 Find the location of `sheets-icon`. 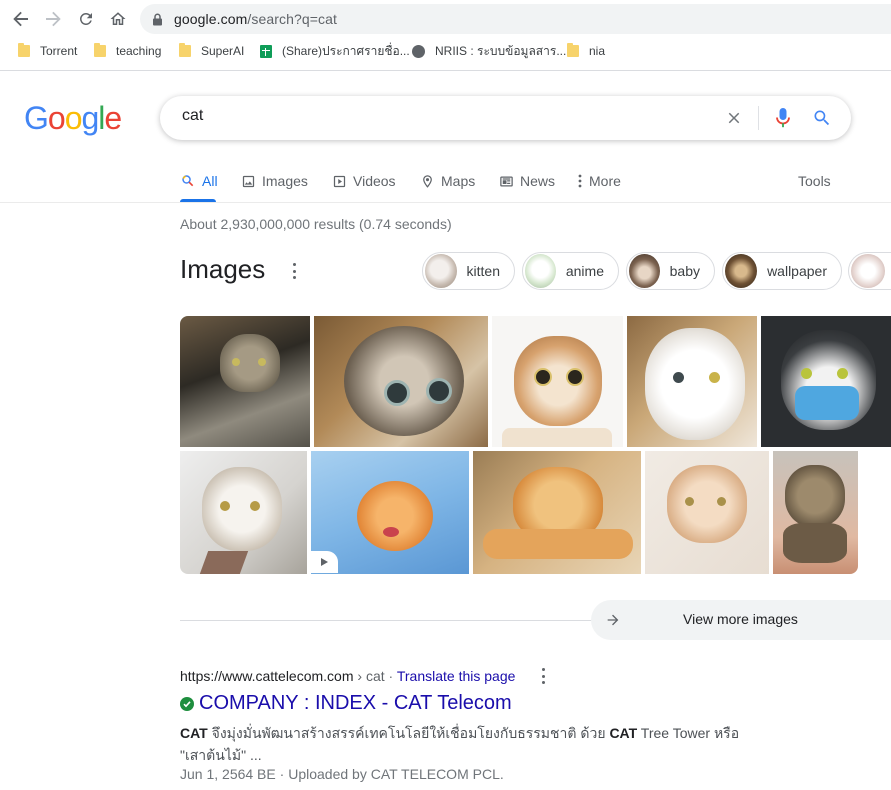

sheets-icon is located at coordinates (266, 51).